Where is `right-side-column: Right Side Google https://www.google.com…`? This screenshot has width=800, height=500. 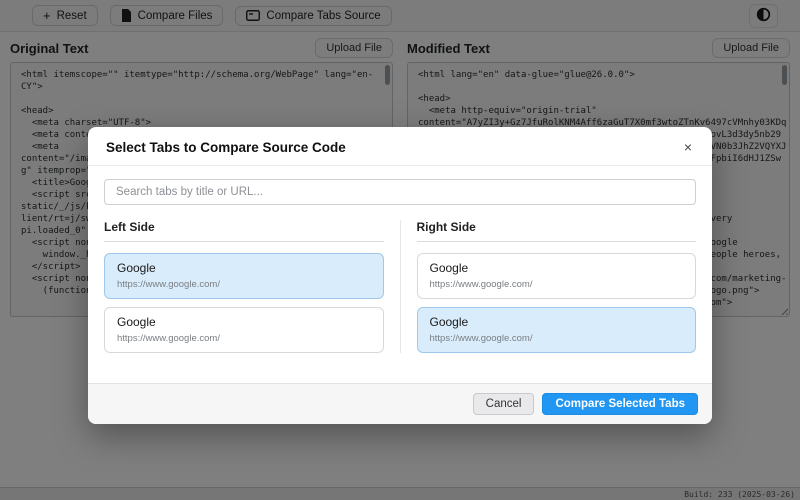 right-side-column: Right Side Google https://www.google.com… is located at coordinates (547, 286).